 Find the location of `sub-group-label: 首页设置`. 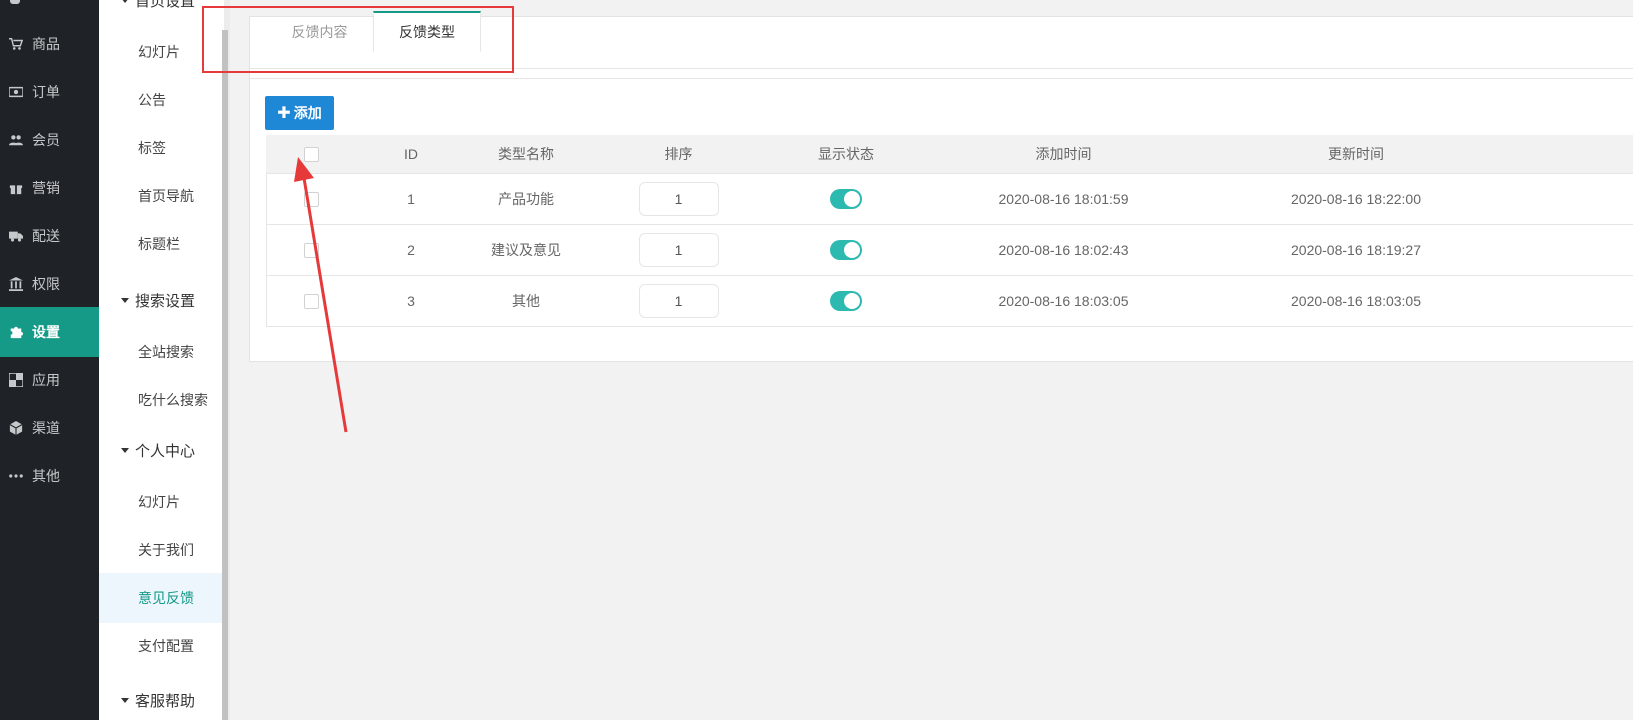

sub-group-label: 首页设置 is located at coordinates (165, 5).